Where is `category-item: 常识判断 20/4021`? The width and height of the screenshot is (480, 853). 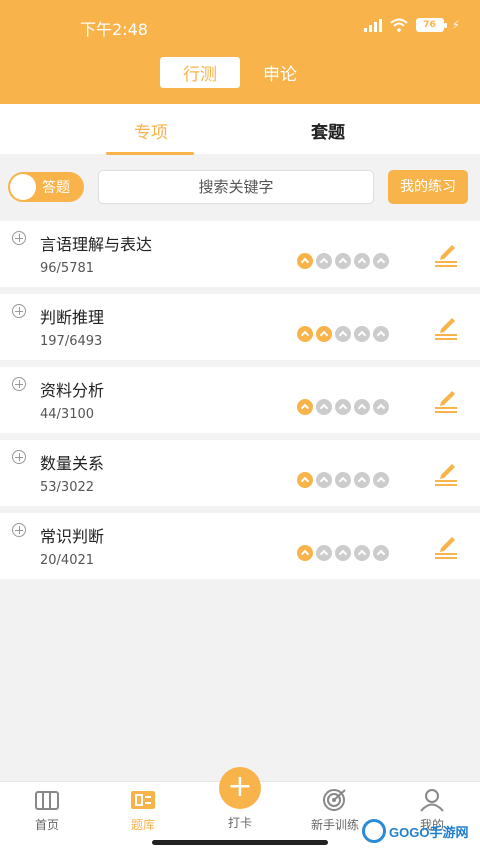
category-item: 常识判断 20/4021 is located at coordinates (240, 546).